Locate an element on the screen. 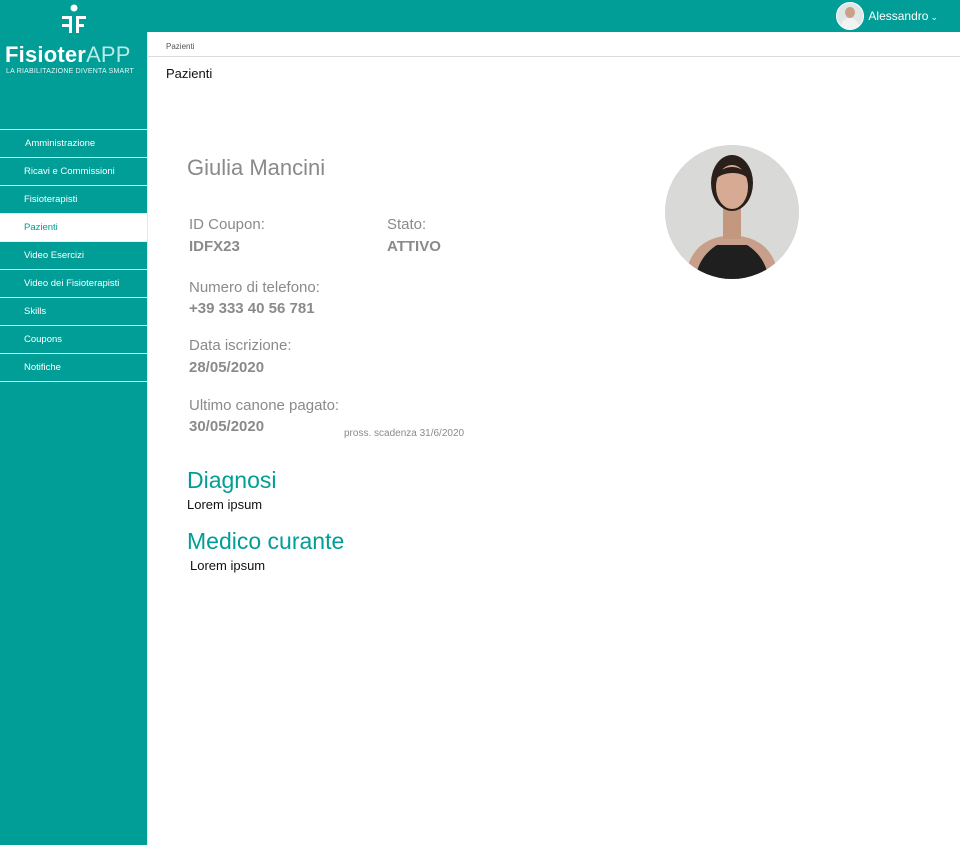 The image size is (960, 845). signup-date-label: Data iscrizione: is located at coordinates (240, 345).